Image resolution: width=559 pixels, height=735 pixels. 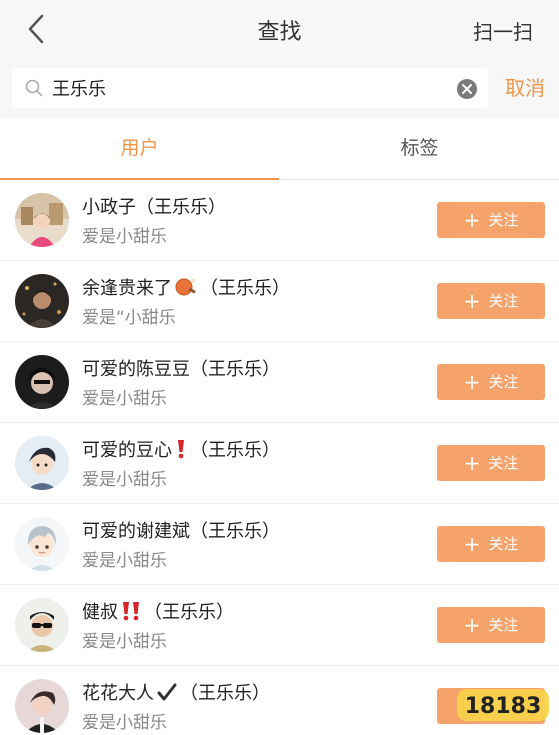 I want to click on list-item: 小政子（王乐乐） 爱是小甜乐 + 关注, so click(x=279, y=220).